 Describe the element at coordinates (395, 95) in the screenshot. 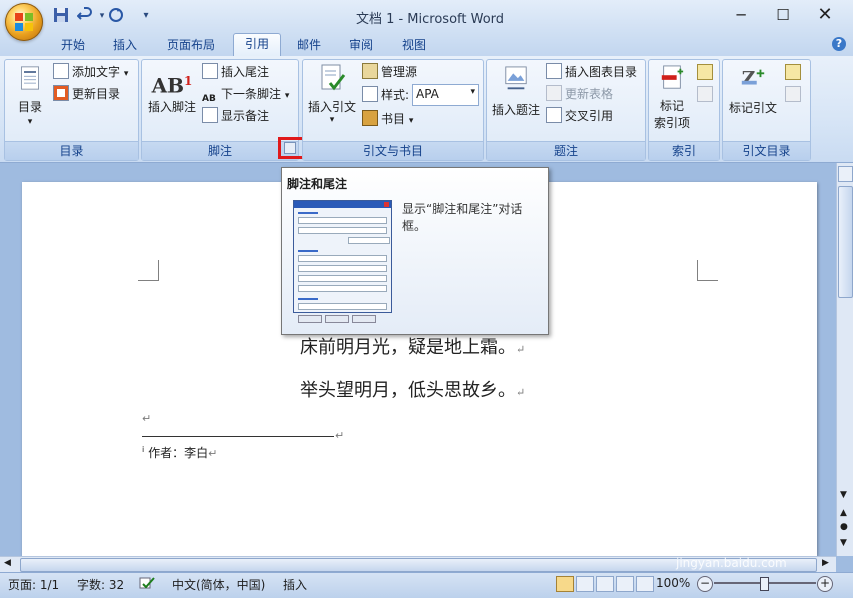

I see `style-label: 样式:` at that location.